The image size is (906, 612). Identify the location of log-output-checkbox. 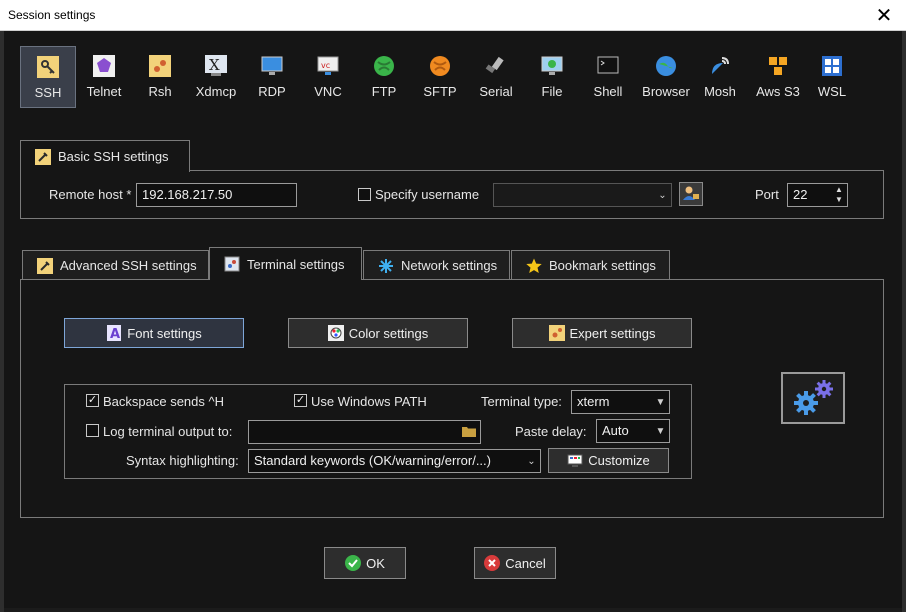
(92, 430).